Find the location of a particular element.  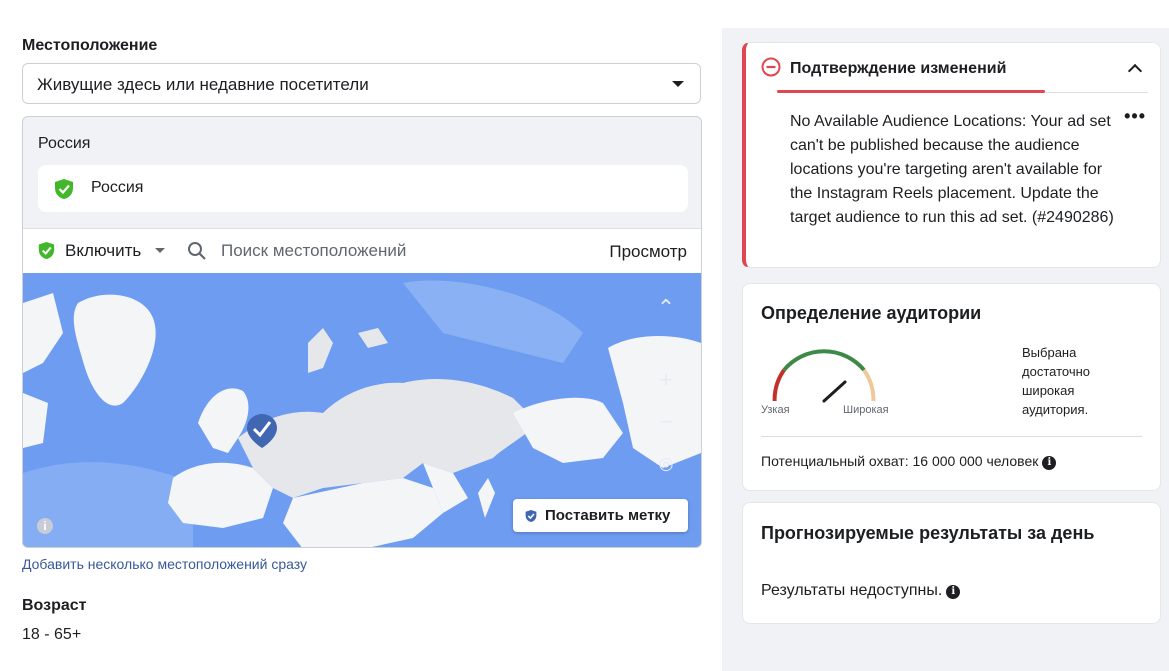

put-mark-button: Поставить метку is located at coordinates (600, 515).